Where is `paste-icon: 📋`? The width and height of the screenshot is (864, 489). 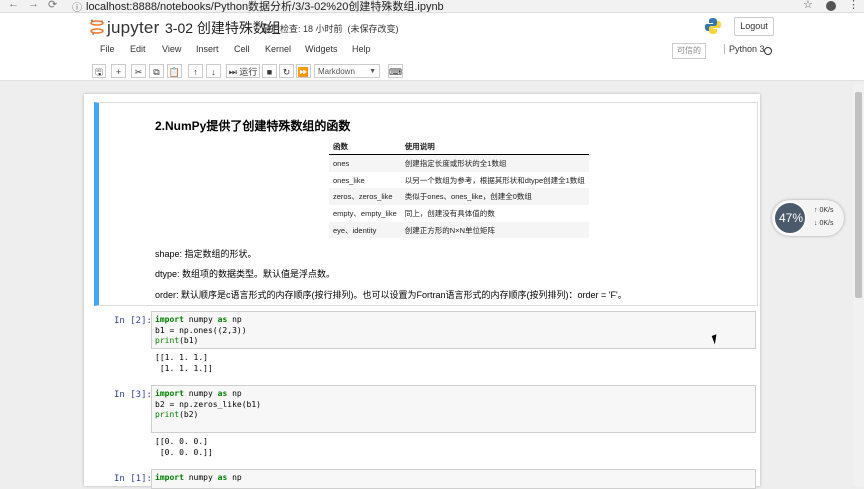 paste-icon: 📋 is located at coordinates (174, 71).